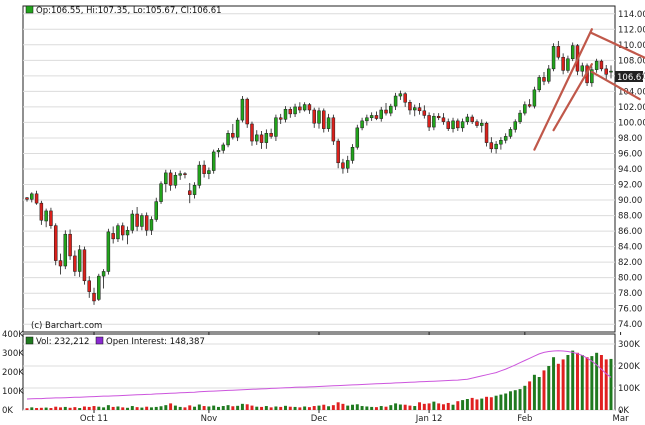  What do you see at coordinates (629, 345) in the screenshot?
I see `oi-tick-label: 300K` at bounding box center [629, 345].